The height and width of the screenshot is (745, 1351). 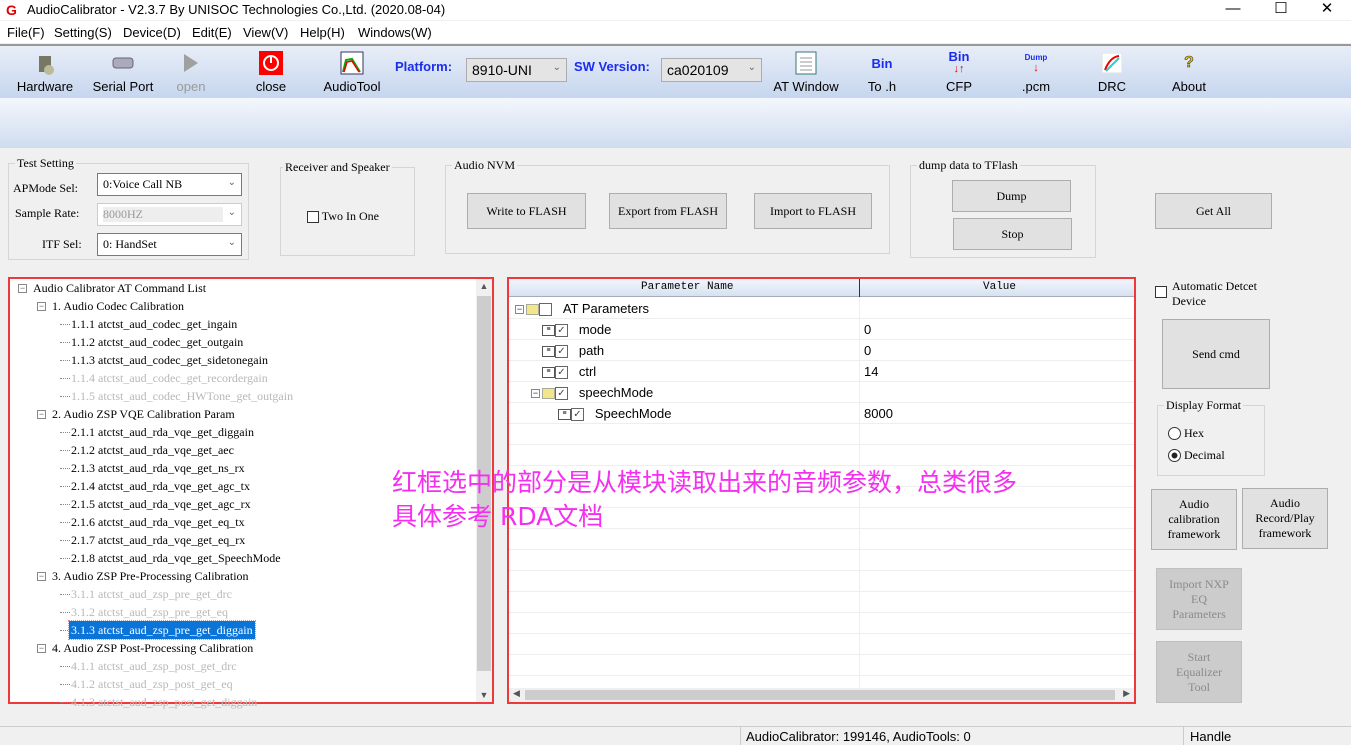 I want to click on import-to-flash-button: Import to FLASH, so click(x=813, y=211).